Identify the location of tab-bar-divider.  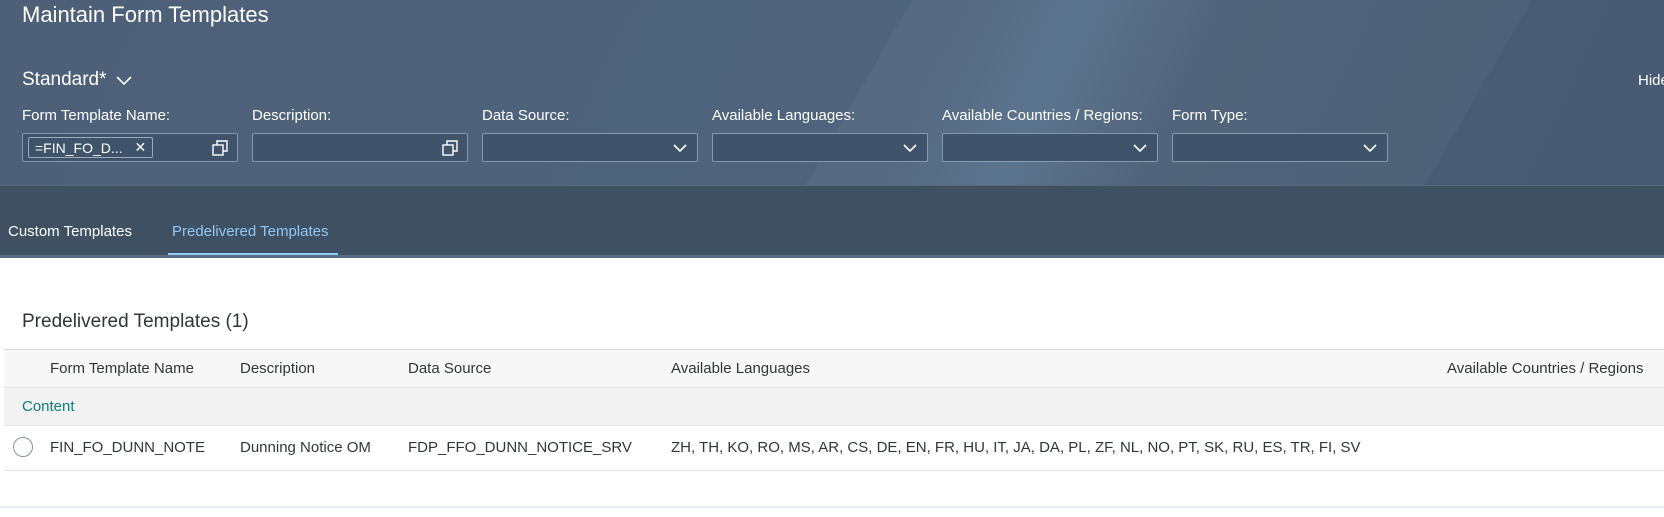
(832, 256).